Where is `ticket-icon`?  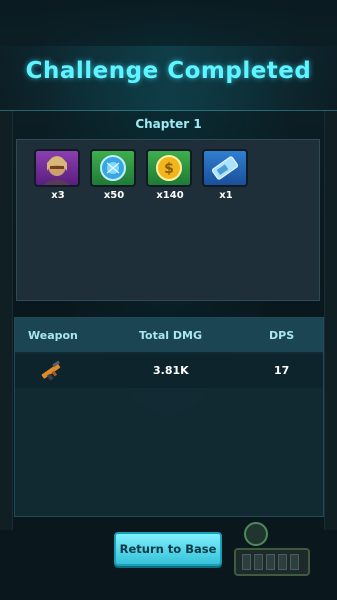
ticket-icon is located at coordinates (225, 168).